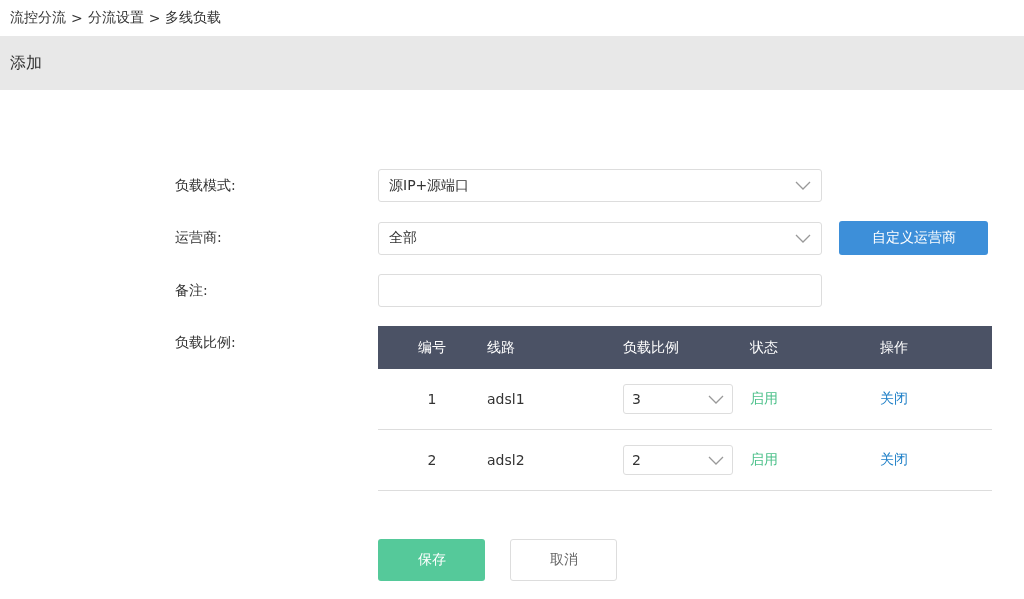 This screenshot has width=1024, height=599. What do you see at coordinates (432, 460) in the screenshot?
I see `table-cell: 2` at bounding box center [432, 460].